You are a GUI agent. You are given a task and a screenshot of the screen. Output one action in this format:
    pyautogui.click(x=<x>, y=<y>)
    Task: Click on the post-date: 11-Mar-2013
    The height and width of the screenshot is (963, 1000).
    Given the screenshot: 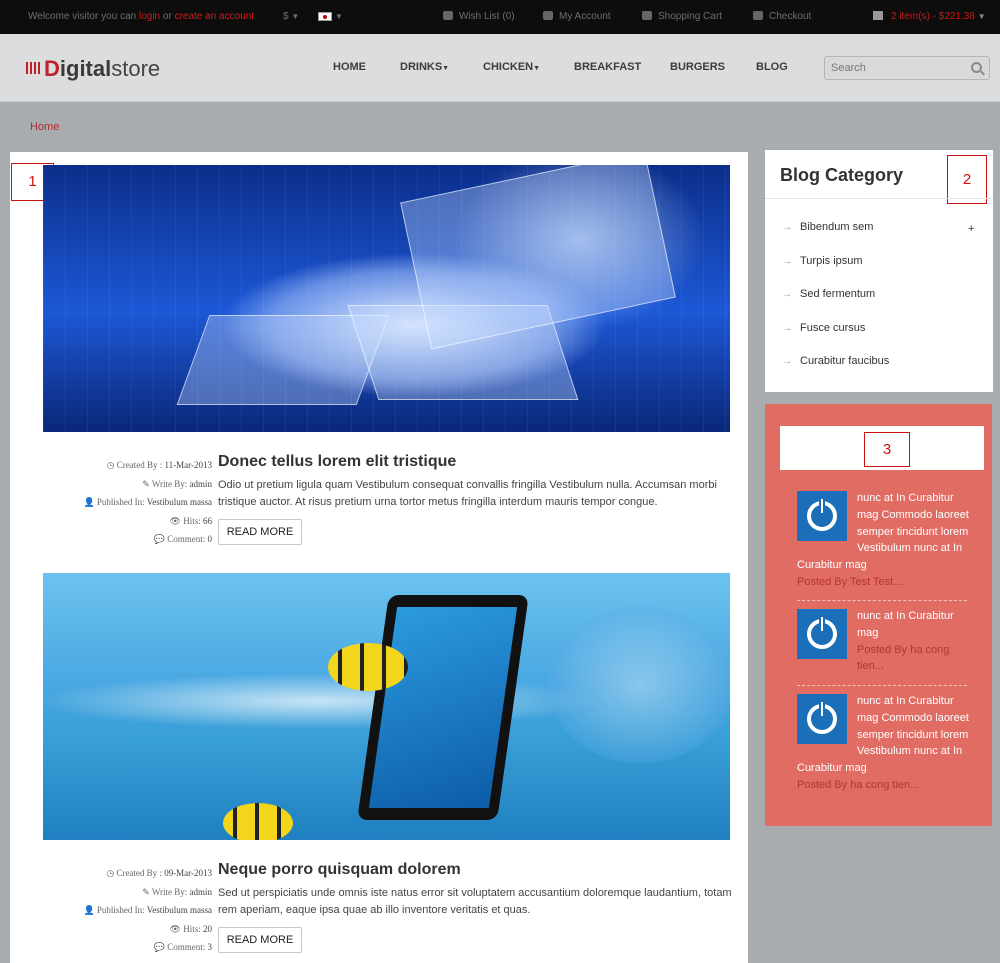 What is the action you would take?
    pyautogui.click(x=188, y=465)
    